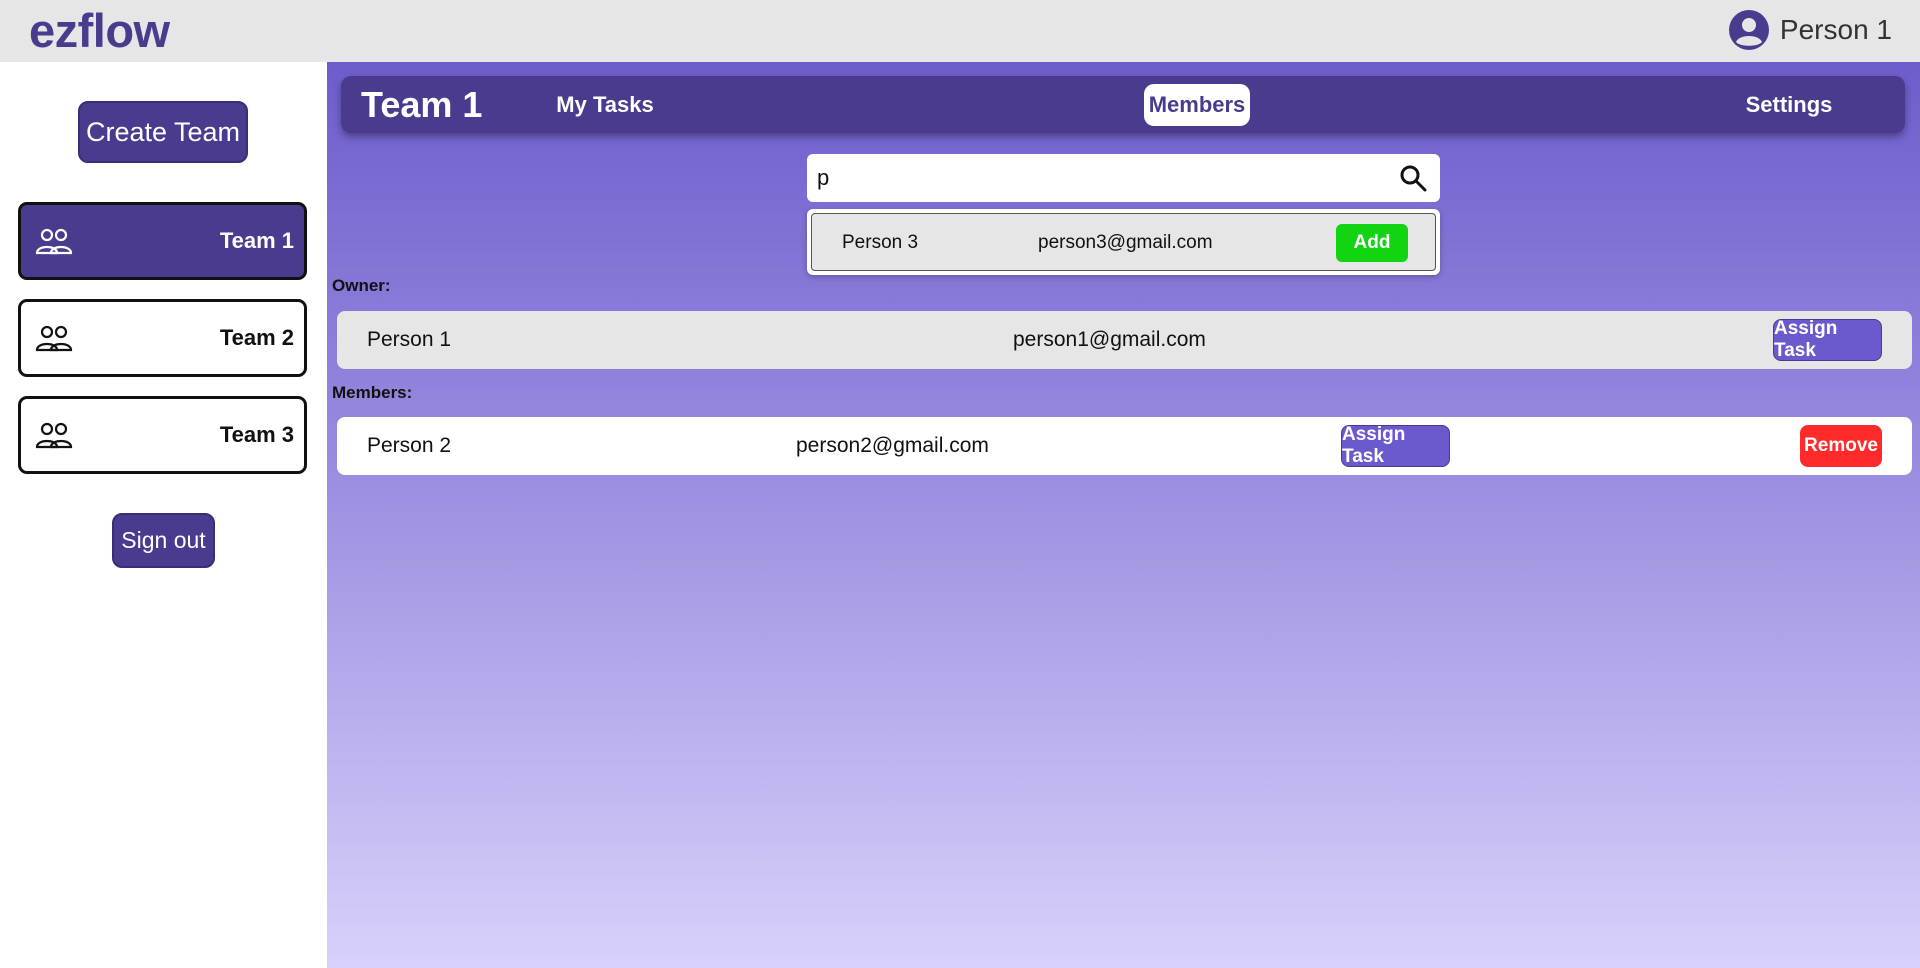 The image size is (1920, 968). What do you see at coordinates (605, 105) in the screenshot?
I see `tab-my-tasks: My Tasks` at bounding box center [605, 105].